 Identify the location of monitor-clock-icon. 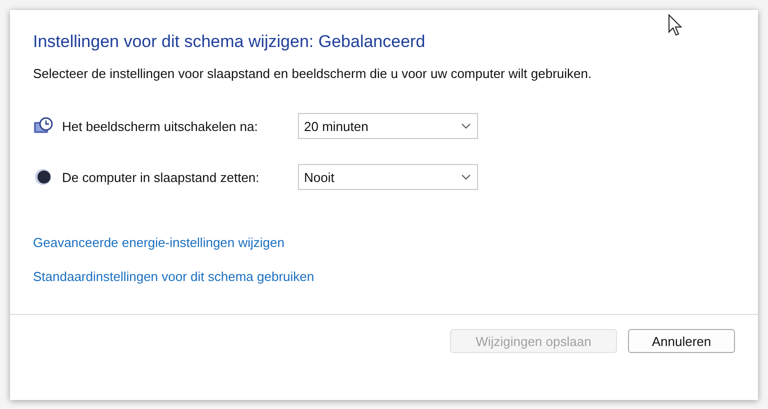
(43, 126).